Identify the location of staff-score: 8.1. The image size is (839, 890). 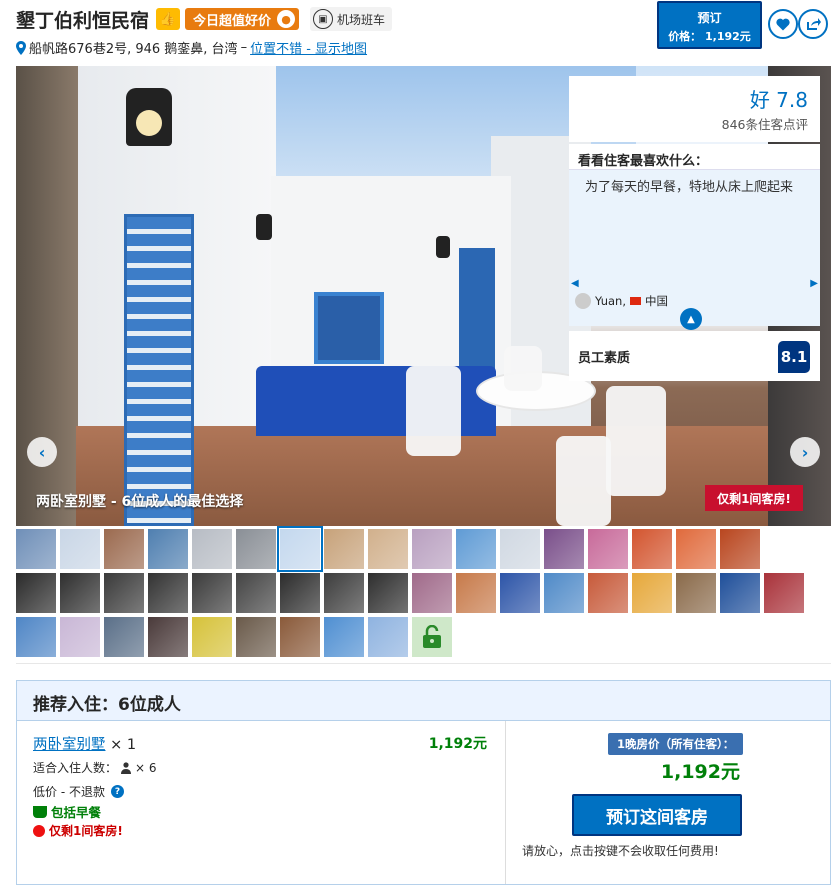
(794, 357).